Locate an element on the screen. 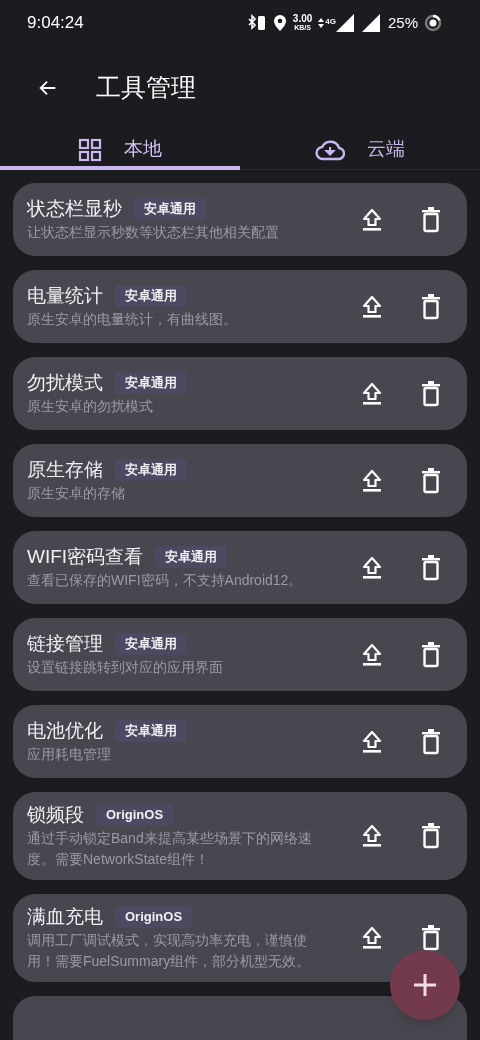 This screenshot has height=1040, width=480. plus-icon is located at coordinates (425, 985).